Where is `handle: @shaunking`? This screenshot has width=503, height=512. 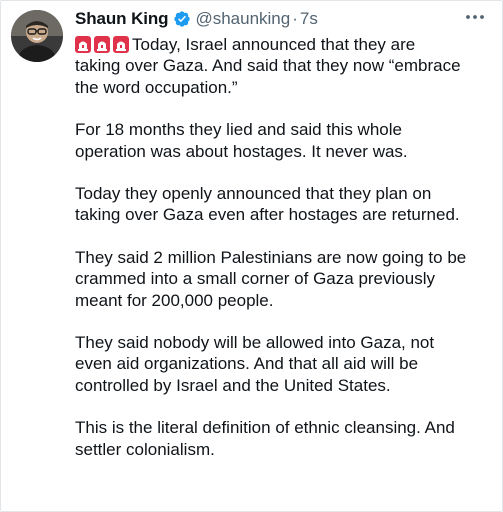 handle: @shaunking is located at coordinates (242, 19).